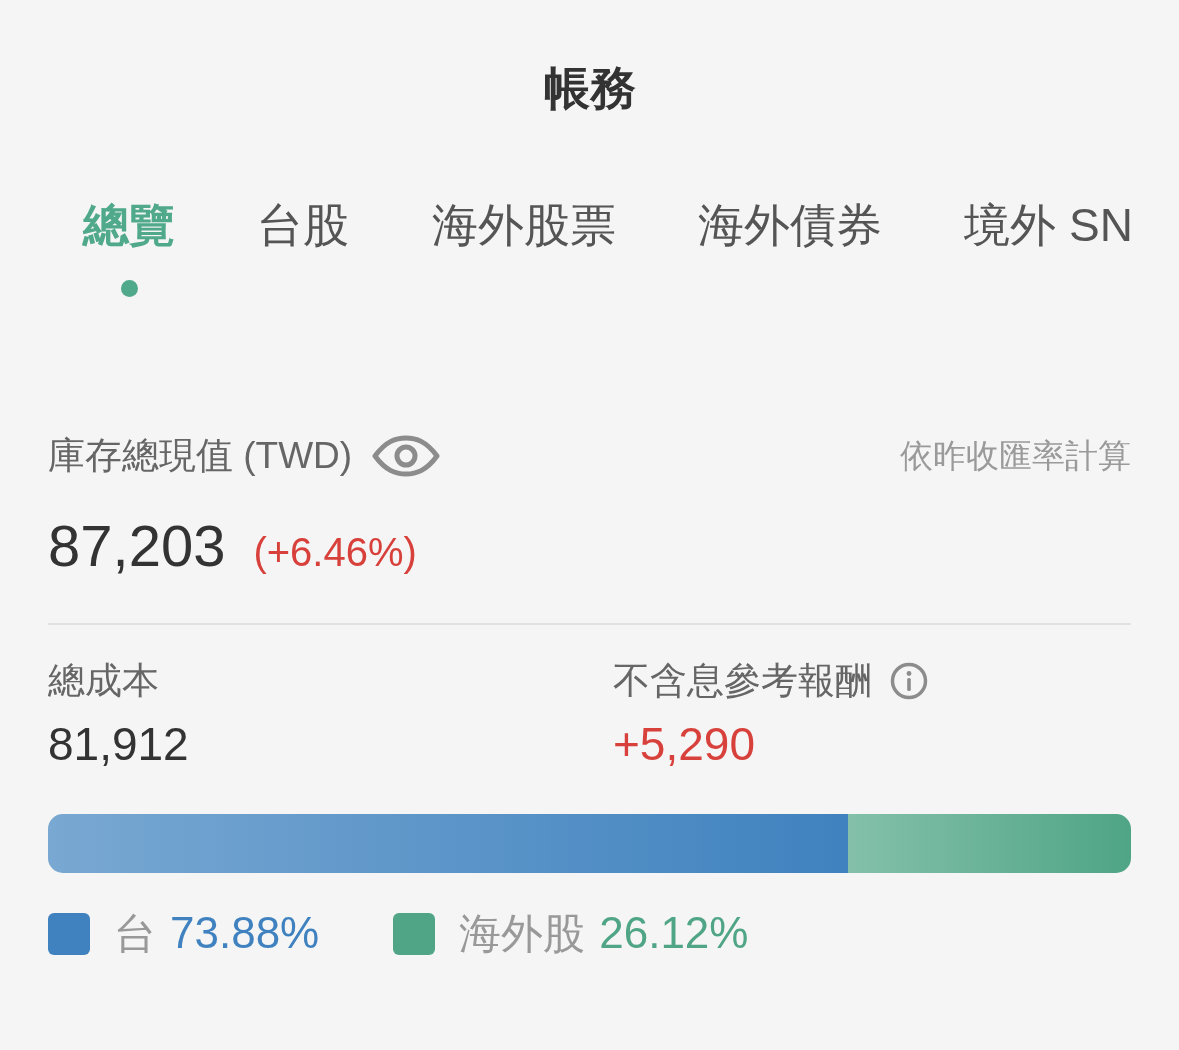 The width and height of the screenshot is (1179, 1050). I want to click on legend-percent: 73.88%, so click(245, 933).